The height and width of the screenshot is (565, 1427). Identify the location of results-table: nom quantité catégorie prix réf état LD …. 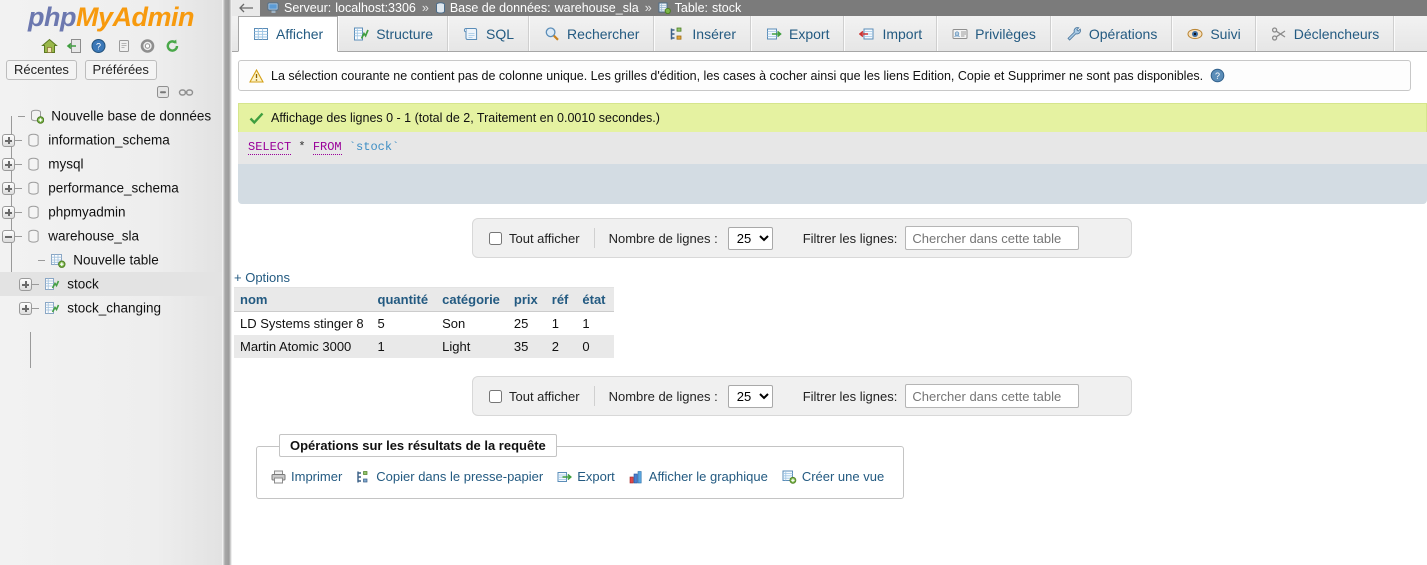
(424, 322).